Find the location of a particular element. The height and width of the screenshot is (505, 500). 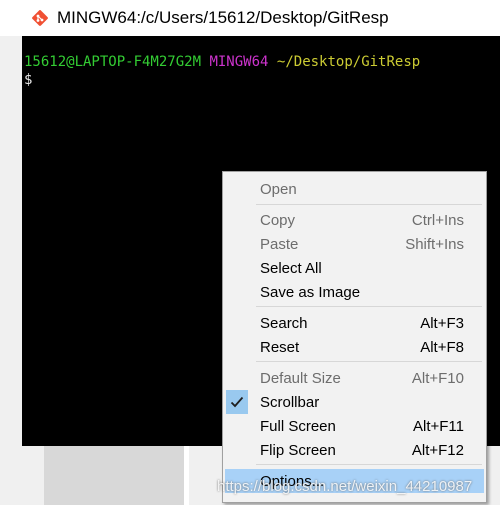

menu-item-flip-screen: Flip Screen Alt+F12 is located at coordinates (354, 450).